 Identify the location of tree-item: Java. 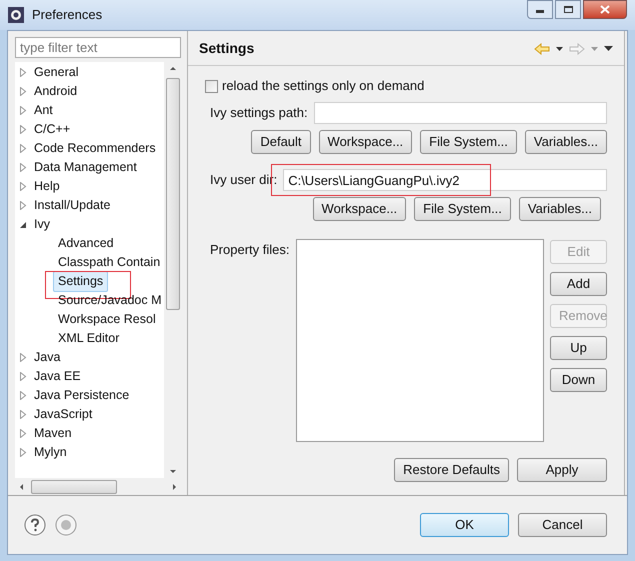
(47, 357).